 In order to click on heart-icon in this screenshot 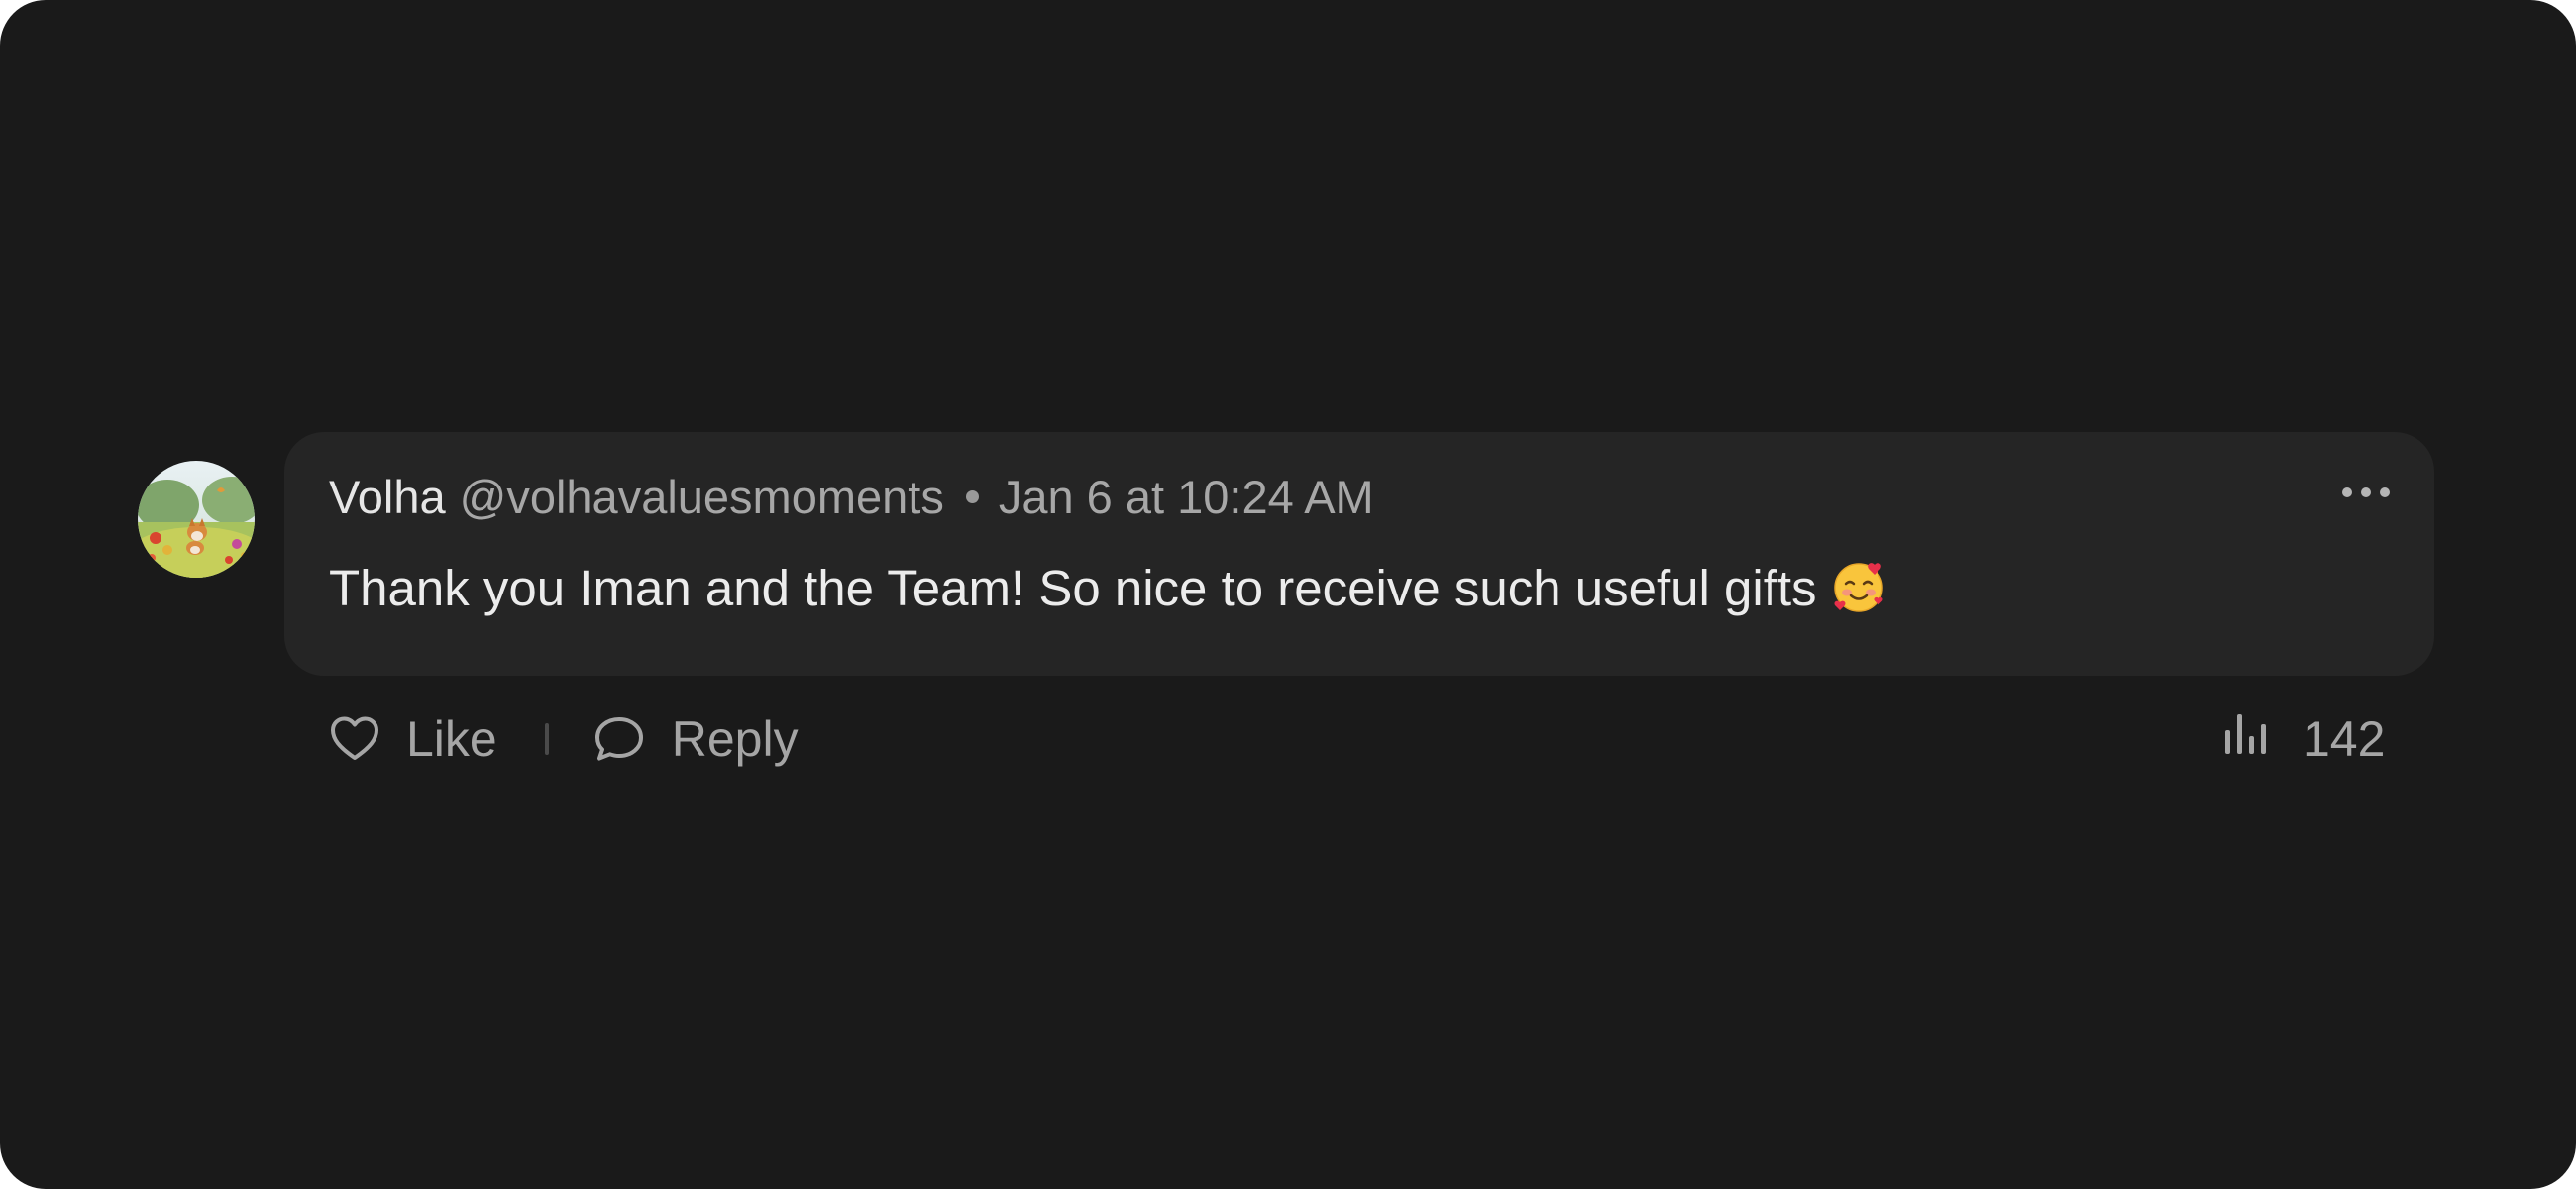, I will do `click(355, 739)`.